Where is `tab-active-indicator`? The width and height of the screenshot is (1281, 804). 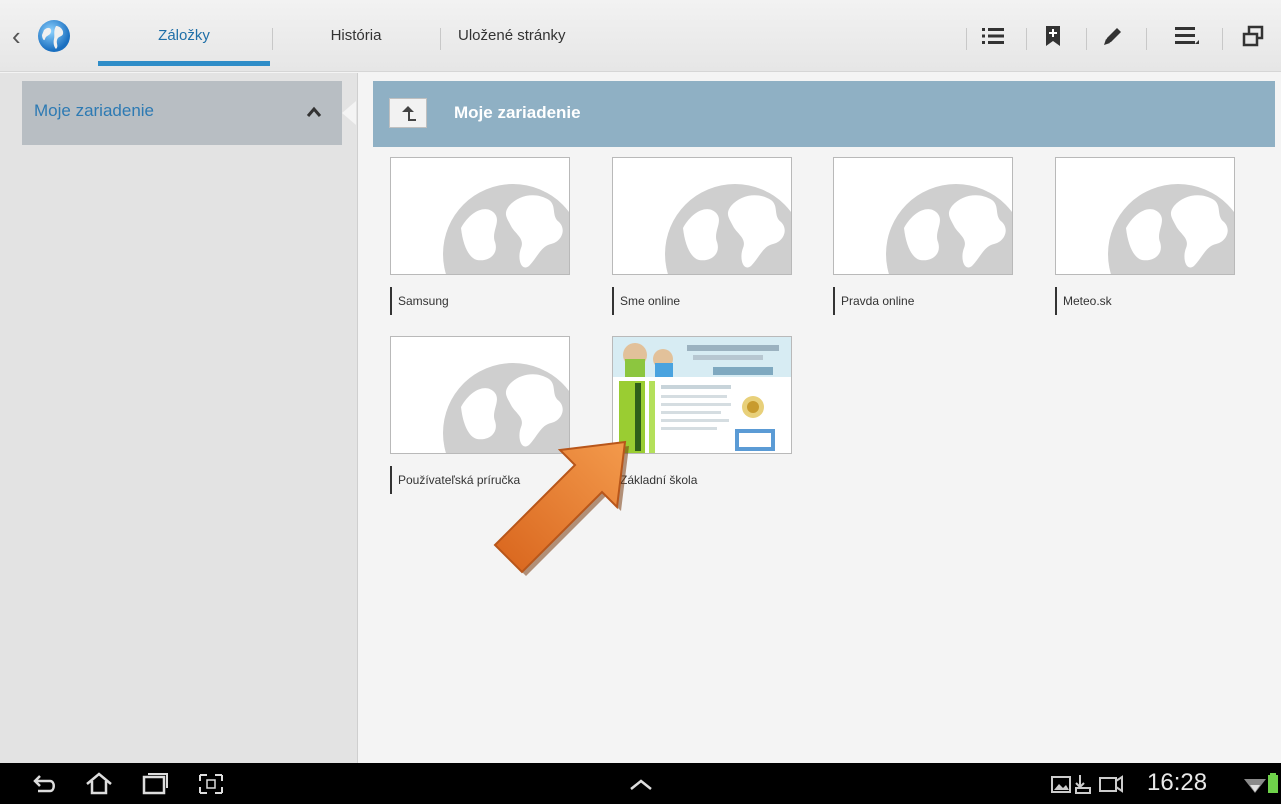
tab-active-indicator is located at coordinates (184, 63).